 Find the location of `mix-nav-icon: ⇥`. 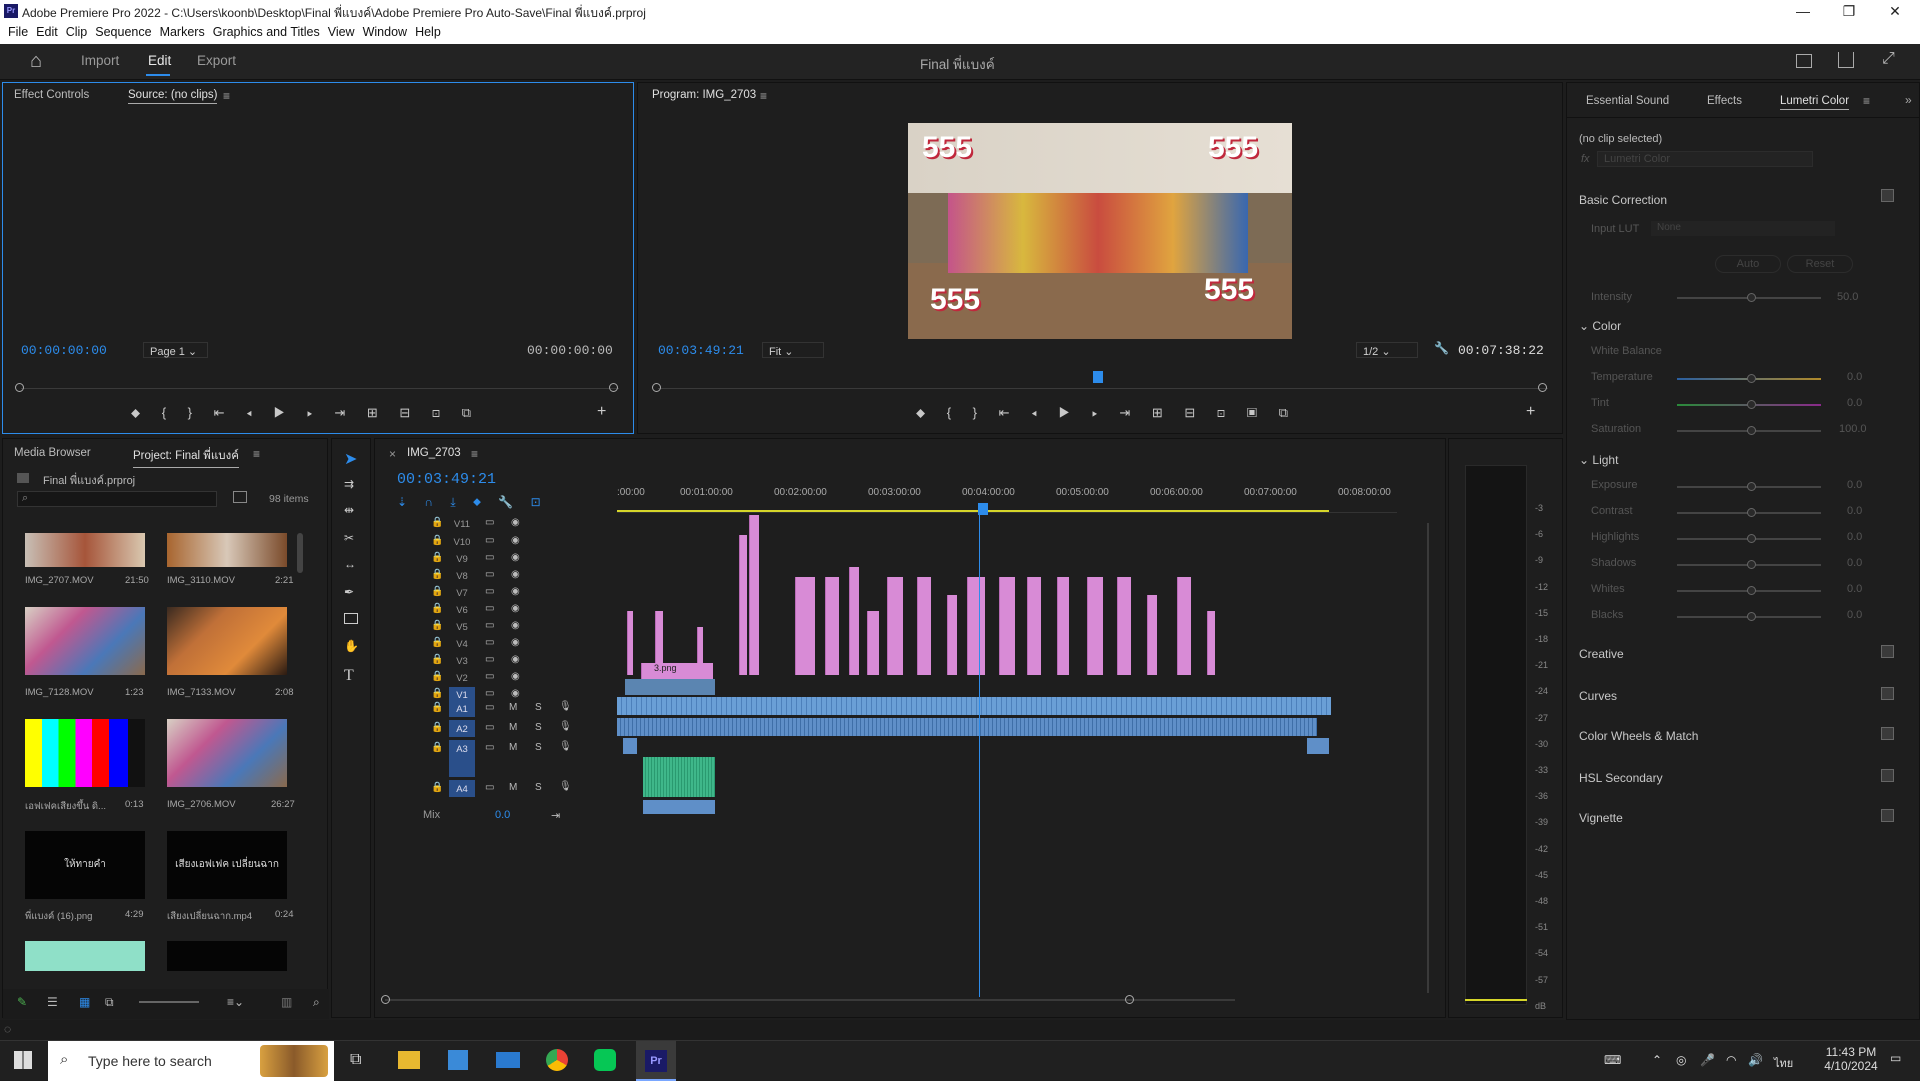

mix-nav-icon: ⇥ is located at coordinates (555, 815).